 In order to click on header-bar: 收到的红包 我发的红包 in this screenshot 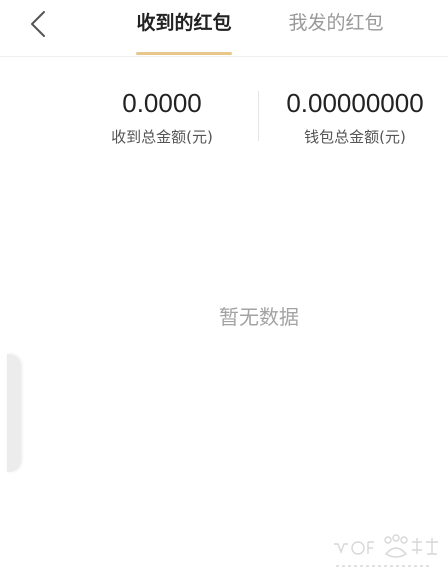, I will do `click(224, 28)`.